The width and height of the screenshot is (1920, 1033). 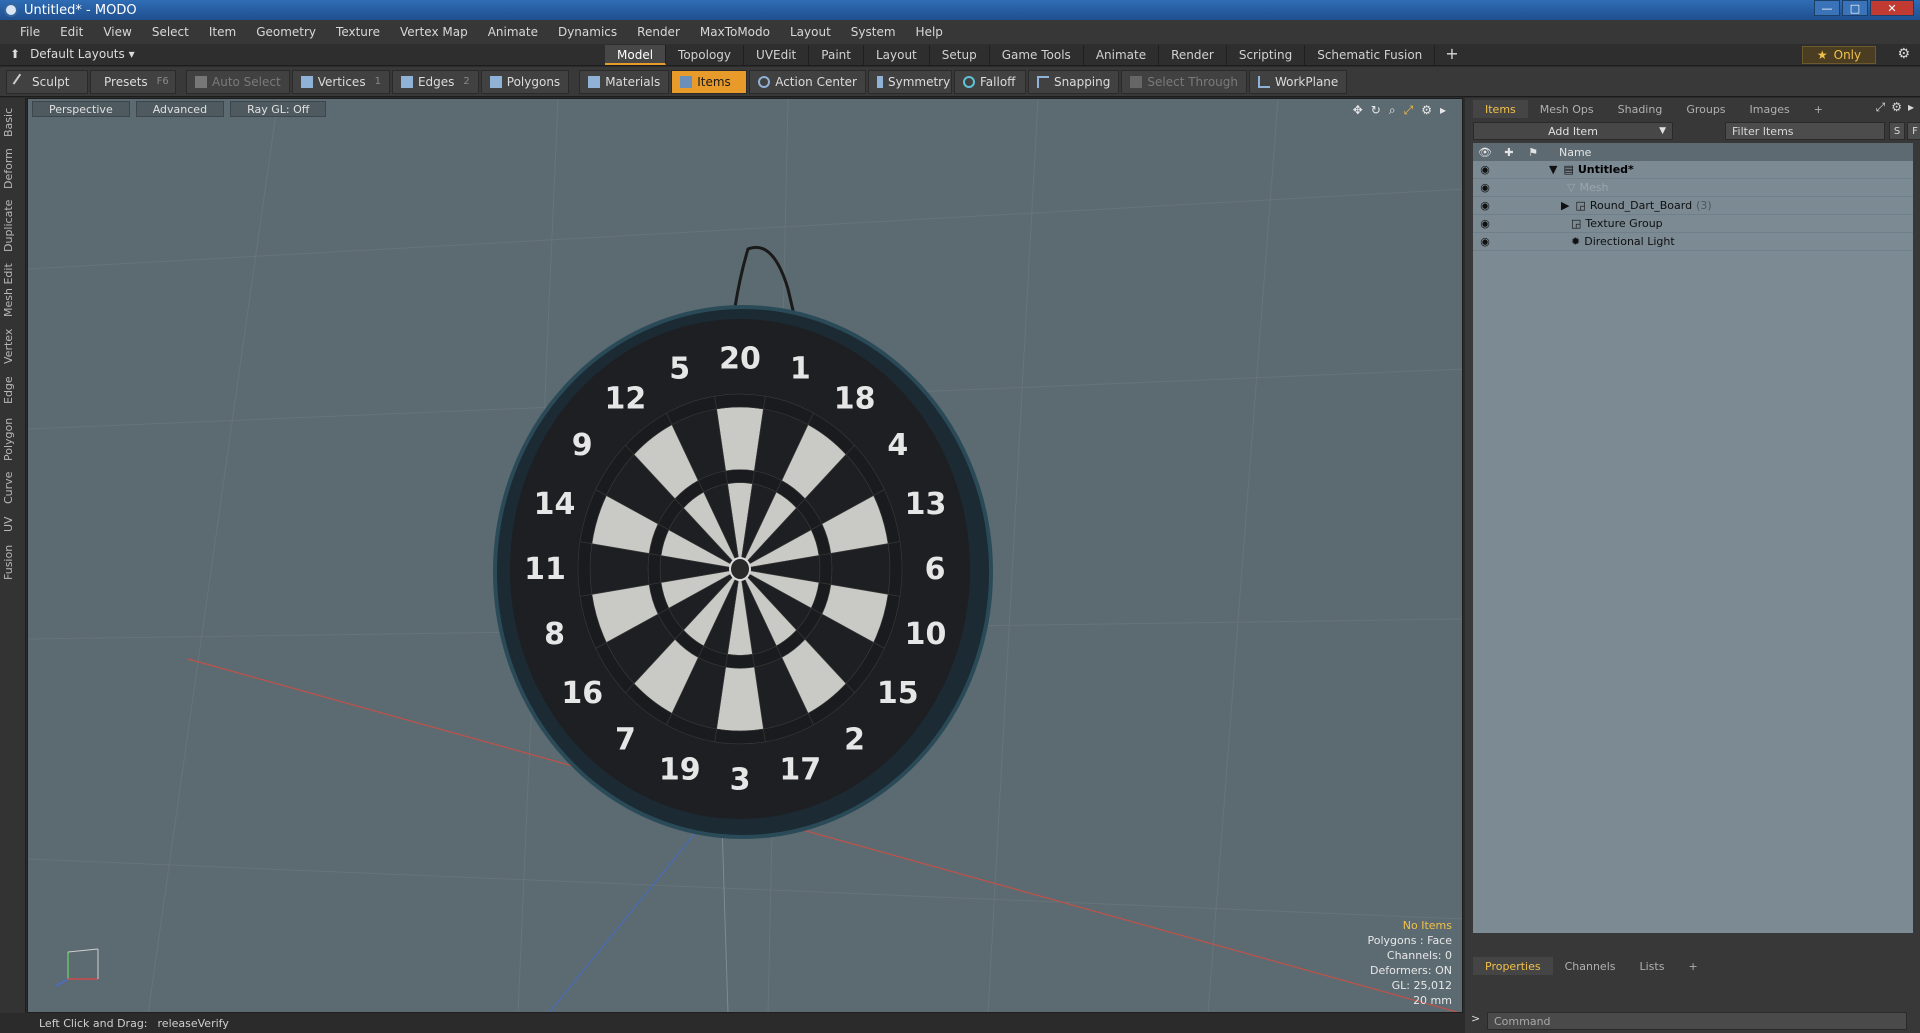 I want to click on add-item-button: Add Item ▼, so click(x=1573, y=131).